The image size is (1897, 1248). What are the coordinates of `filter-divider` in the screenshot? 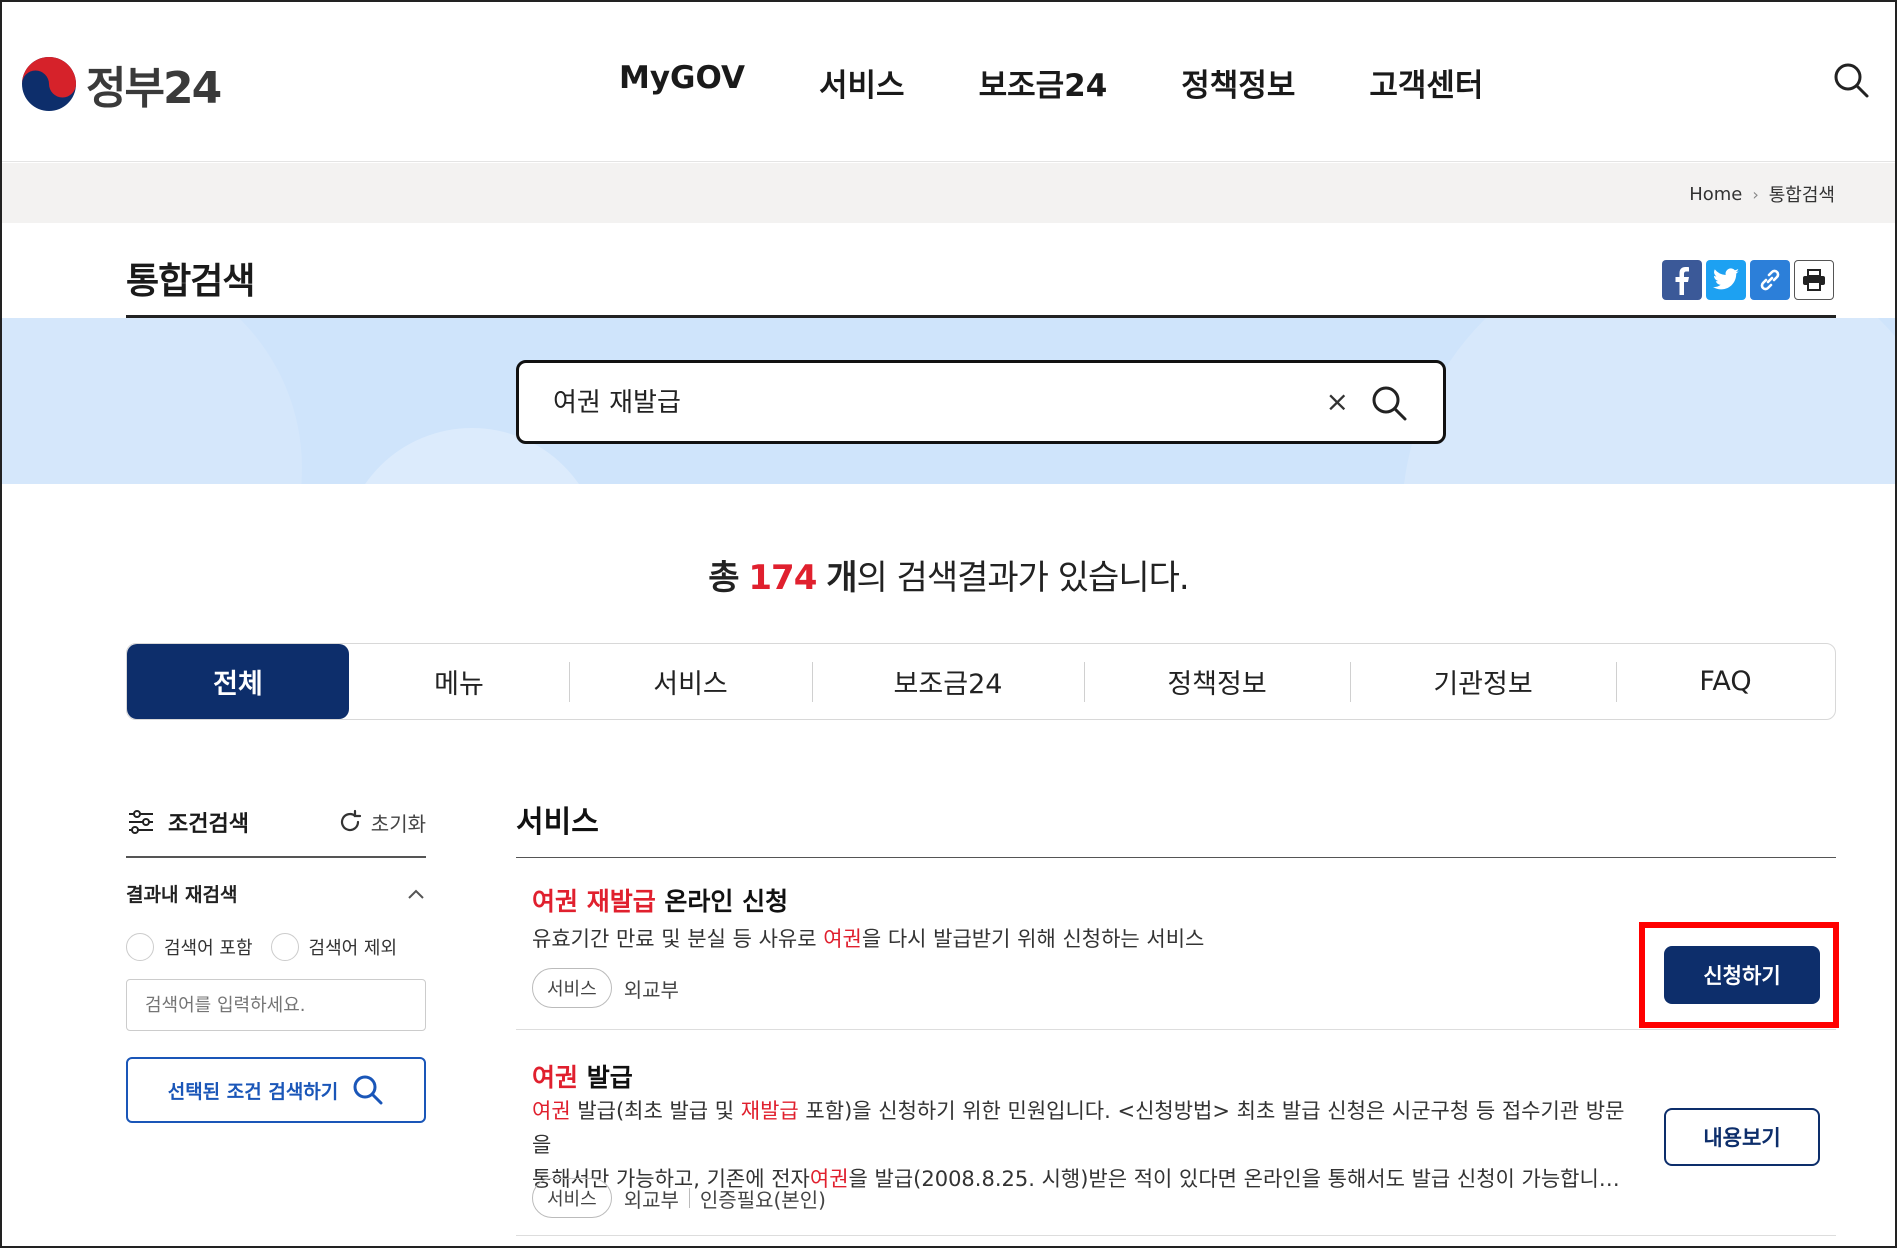 It's located at (276, 857).